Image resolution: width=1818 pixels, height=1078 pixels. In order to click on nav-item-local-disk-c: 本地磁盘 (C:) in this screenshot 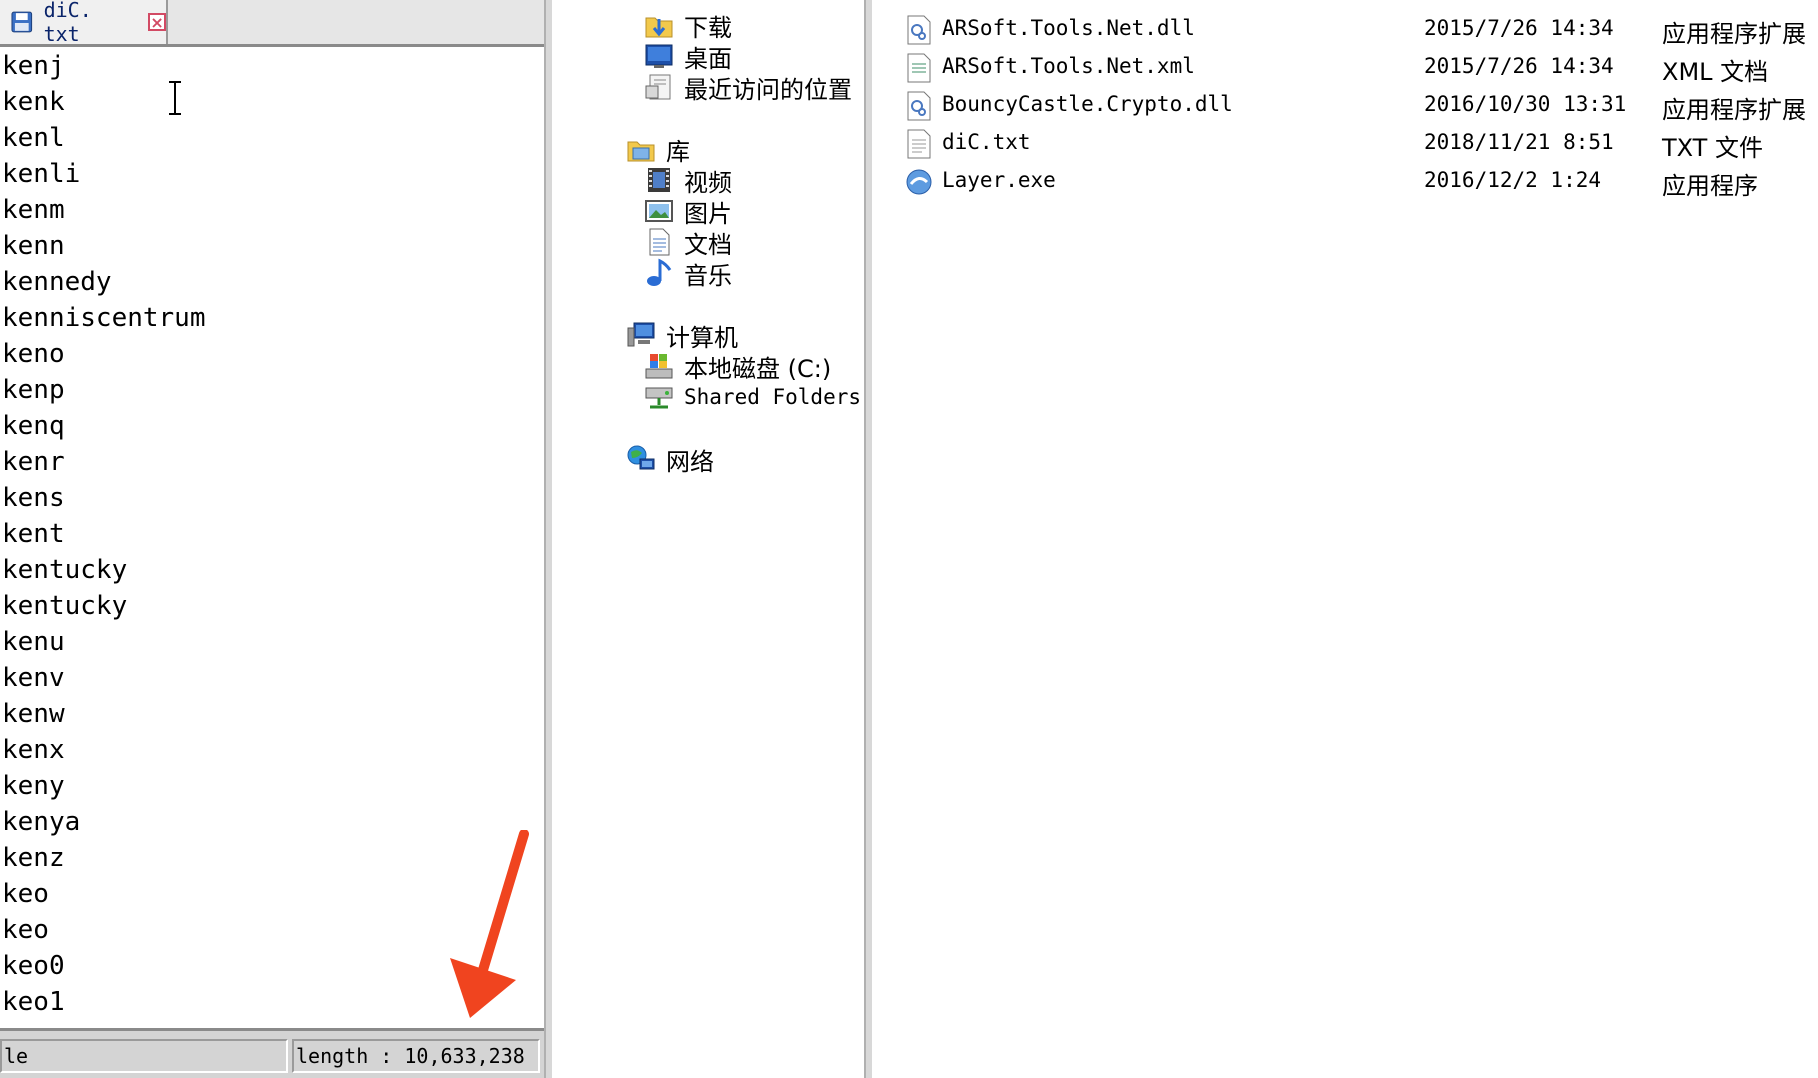, I will do `click(737, 366)`.